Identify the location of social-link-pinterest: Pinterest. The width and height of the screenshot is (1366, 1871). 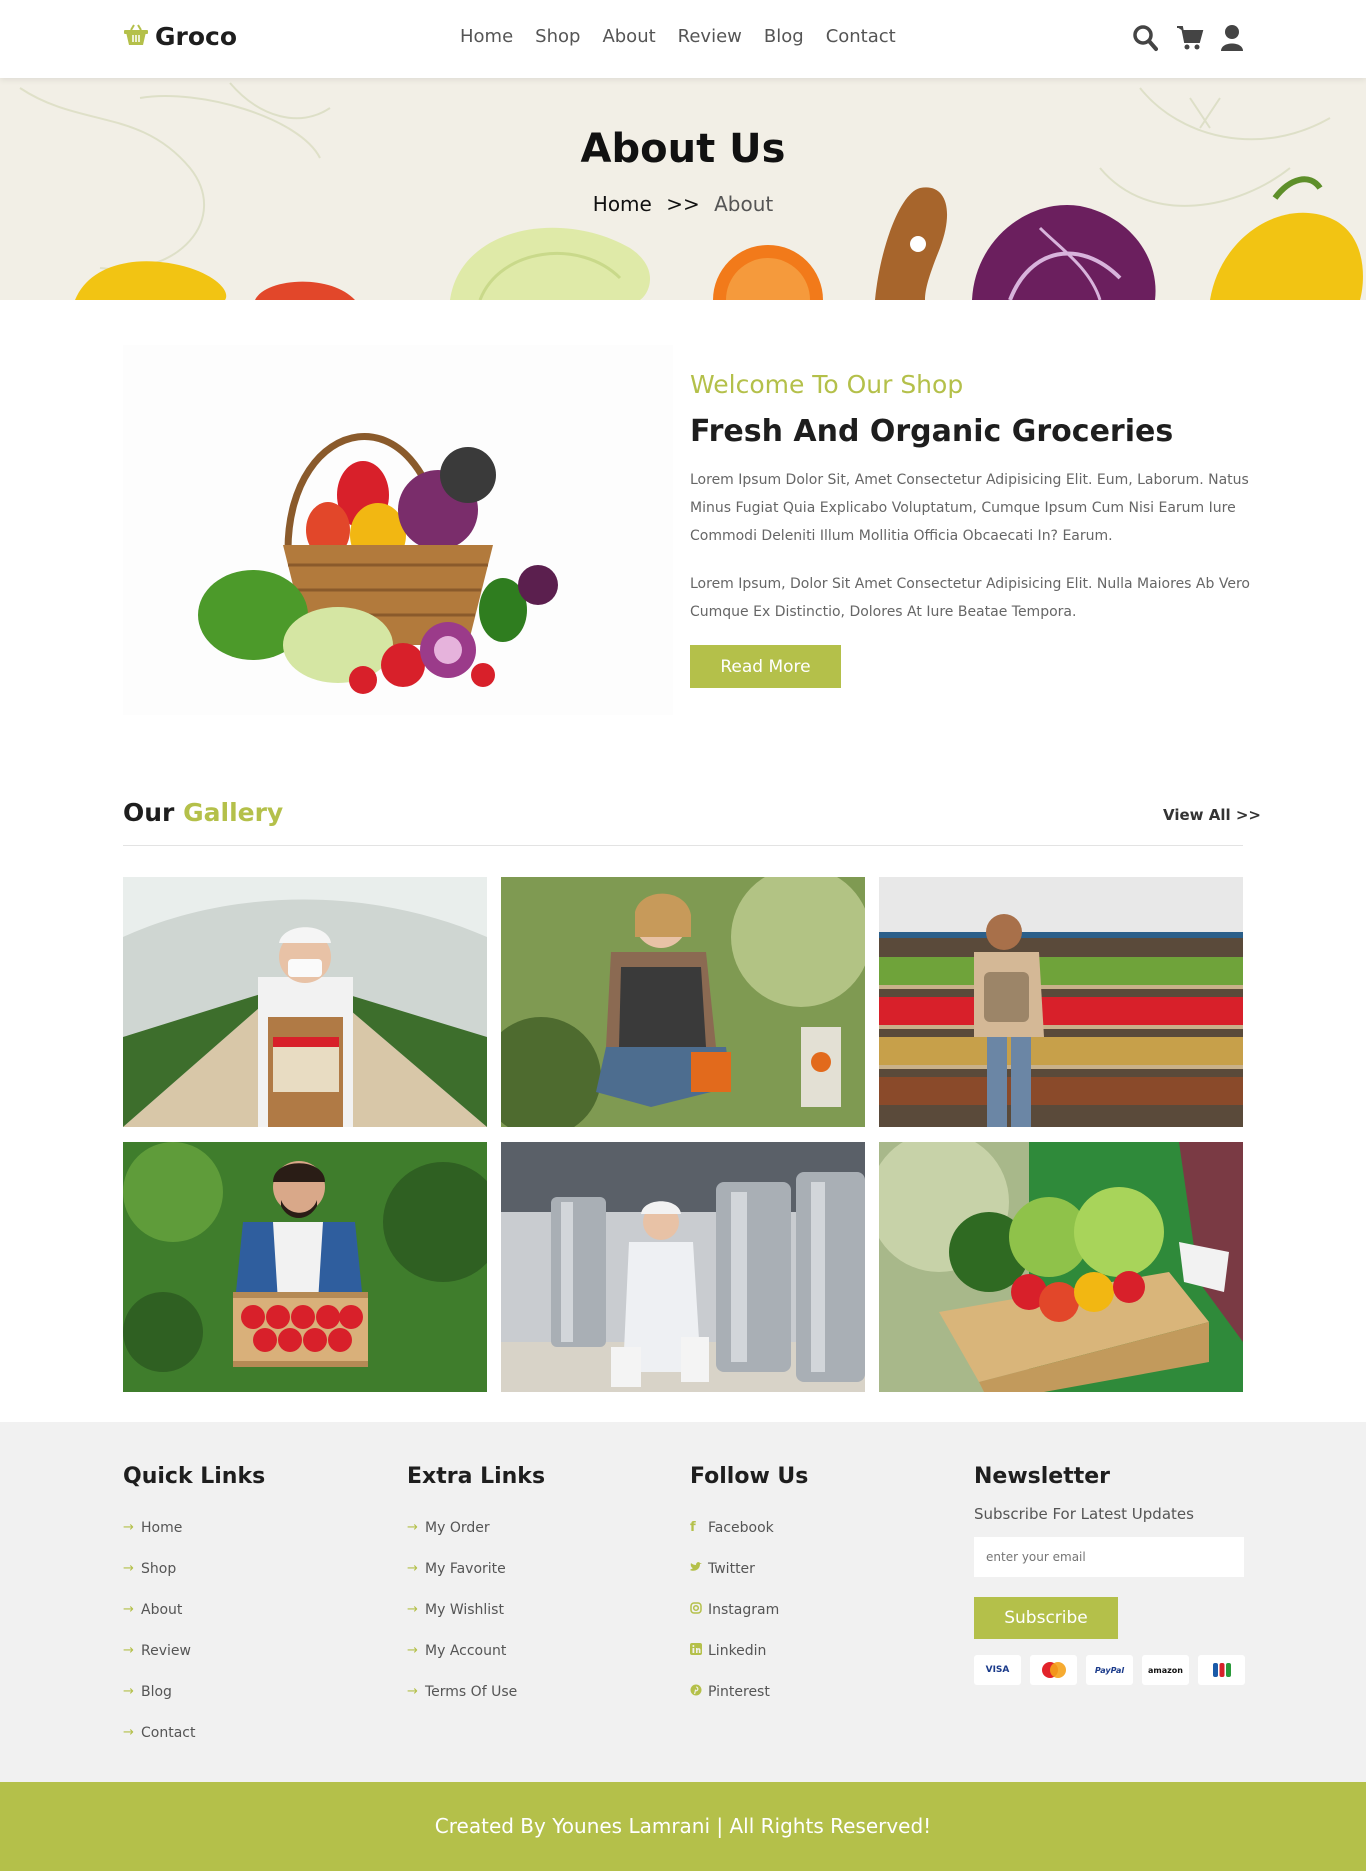
(749, 1691).